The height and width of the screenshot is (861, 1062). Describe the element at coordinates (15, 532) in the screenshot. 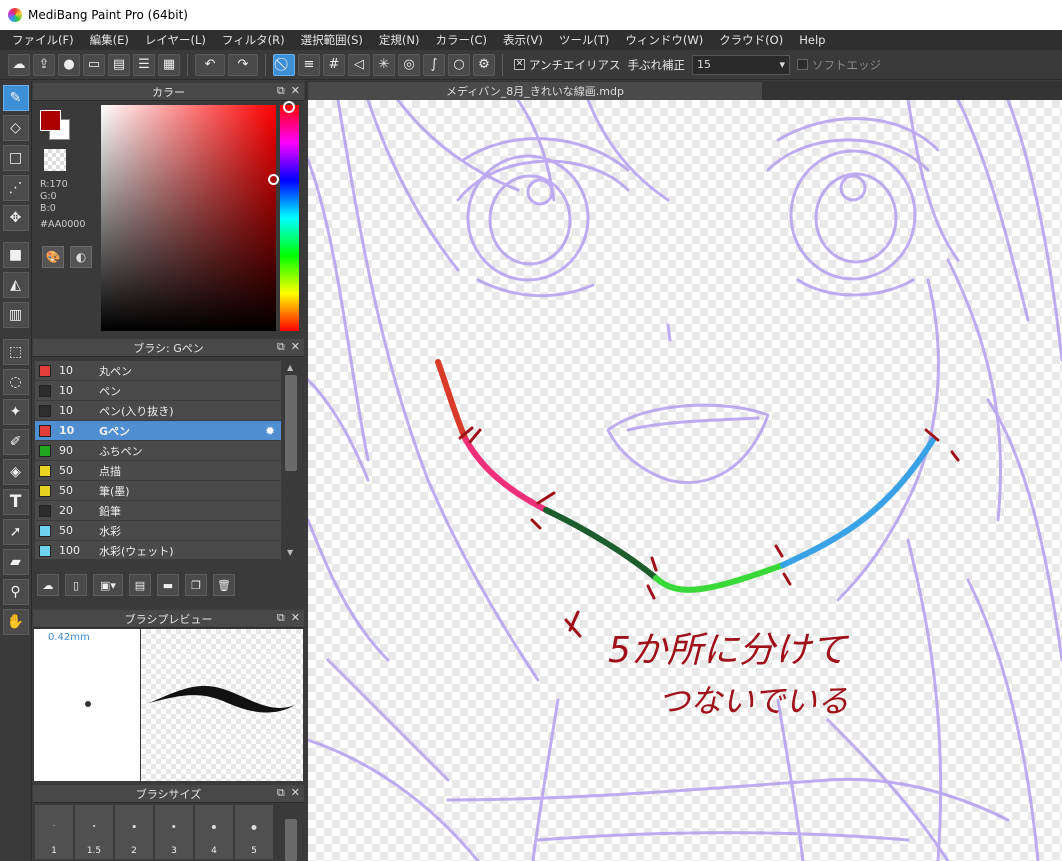

I see `operation-tool-icon: ➚` at that location.